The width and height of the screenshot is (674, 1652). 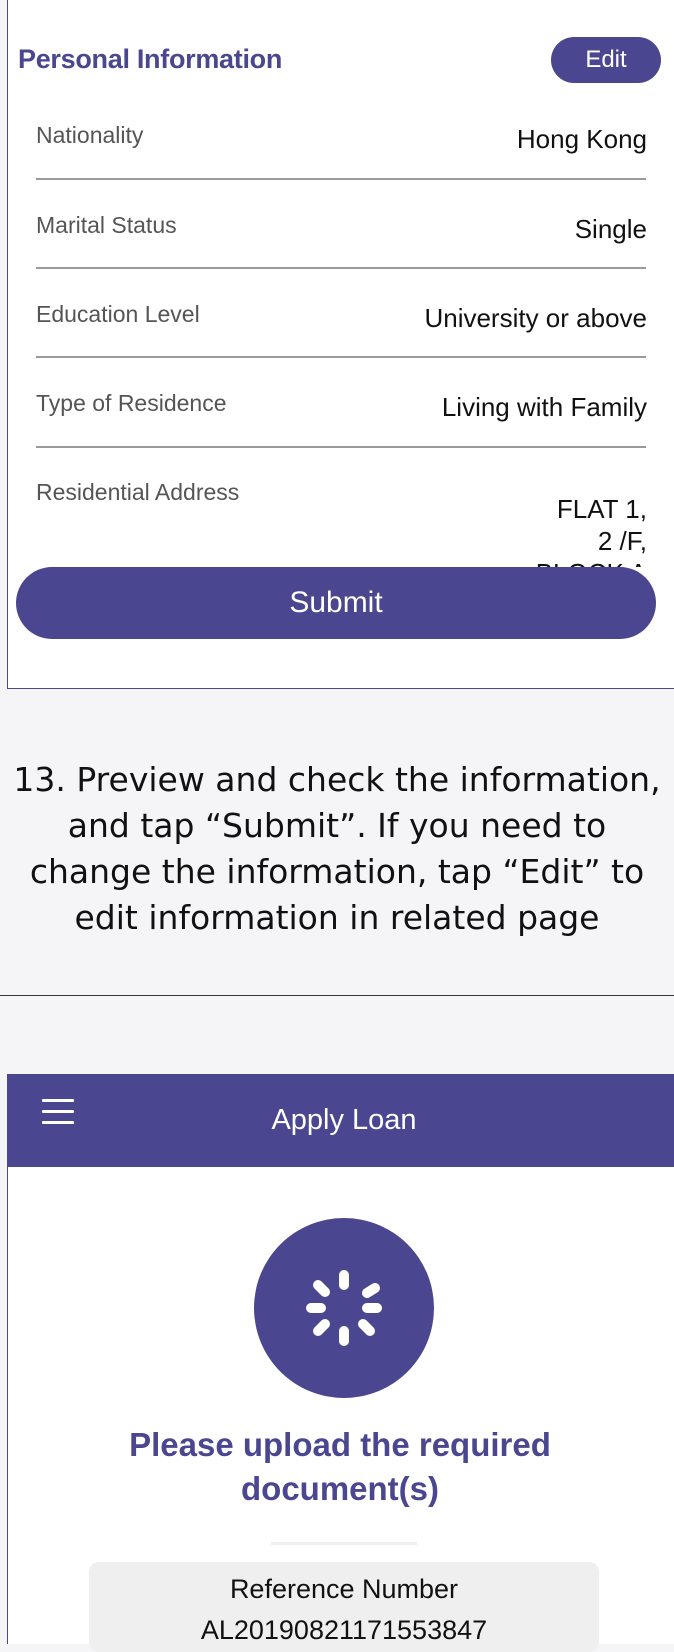 I want to click on reference-label: Reference Number, so click(x=344, y=1589).